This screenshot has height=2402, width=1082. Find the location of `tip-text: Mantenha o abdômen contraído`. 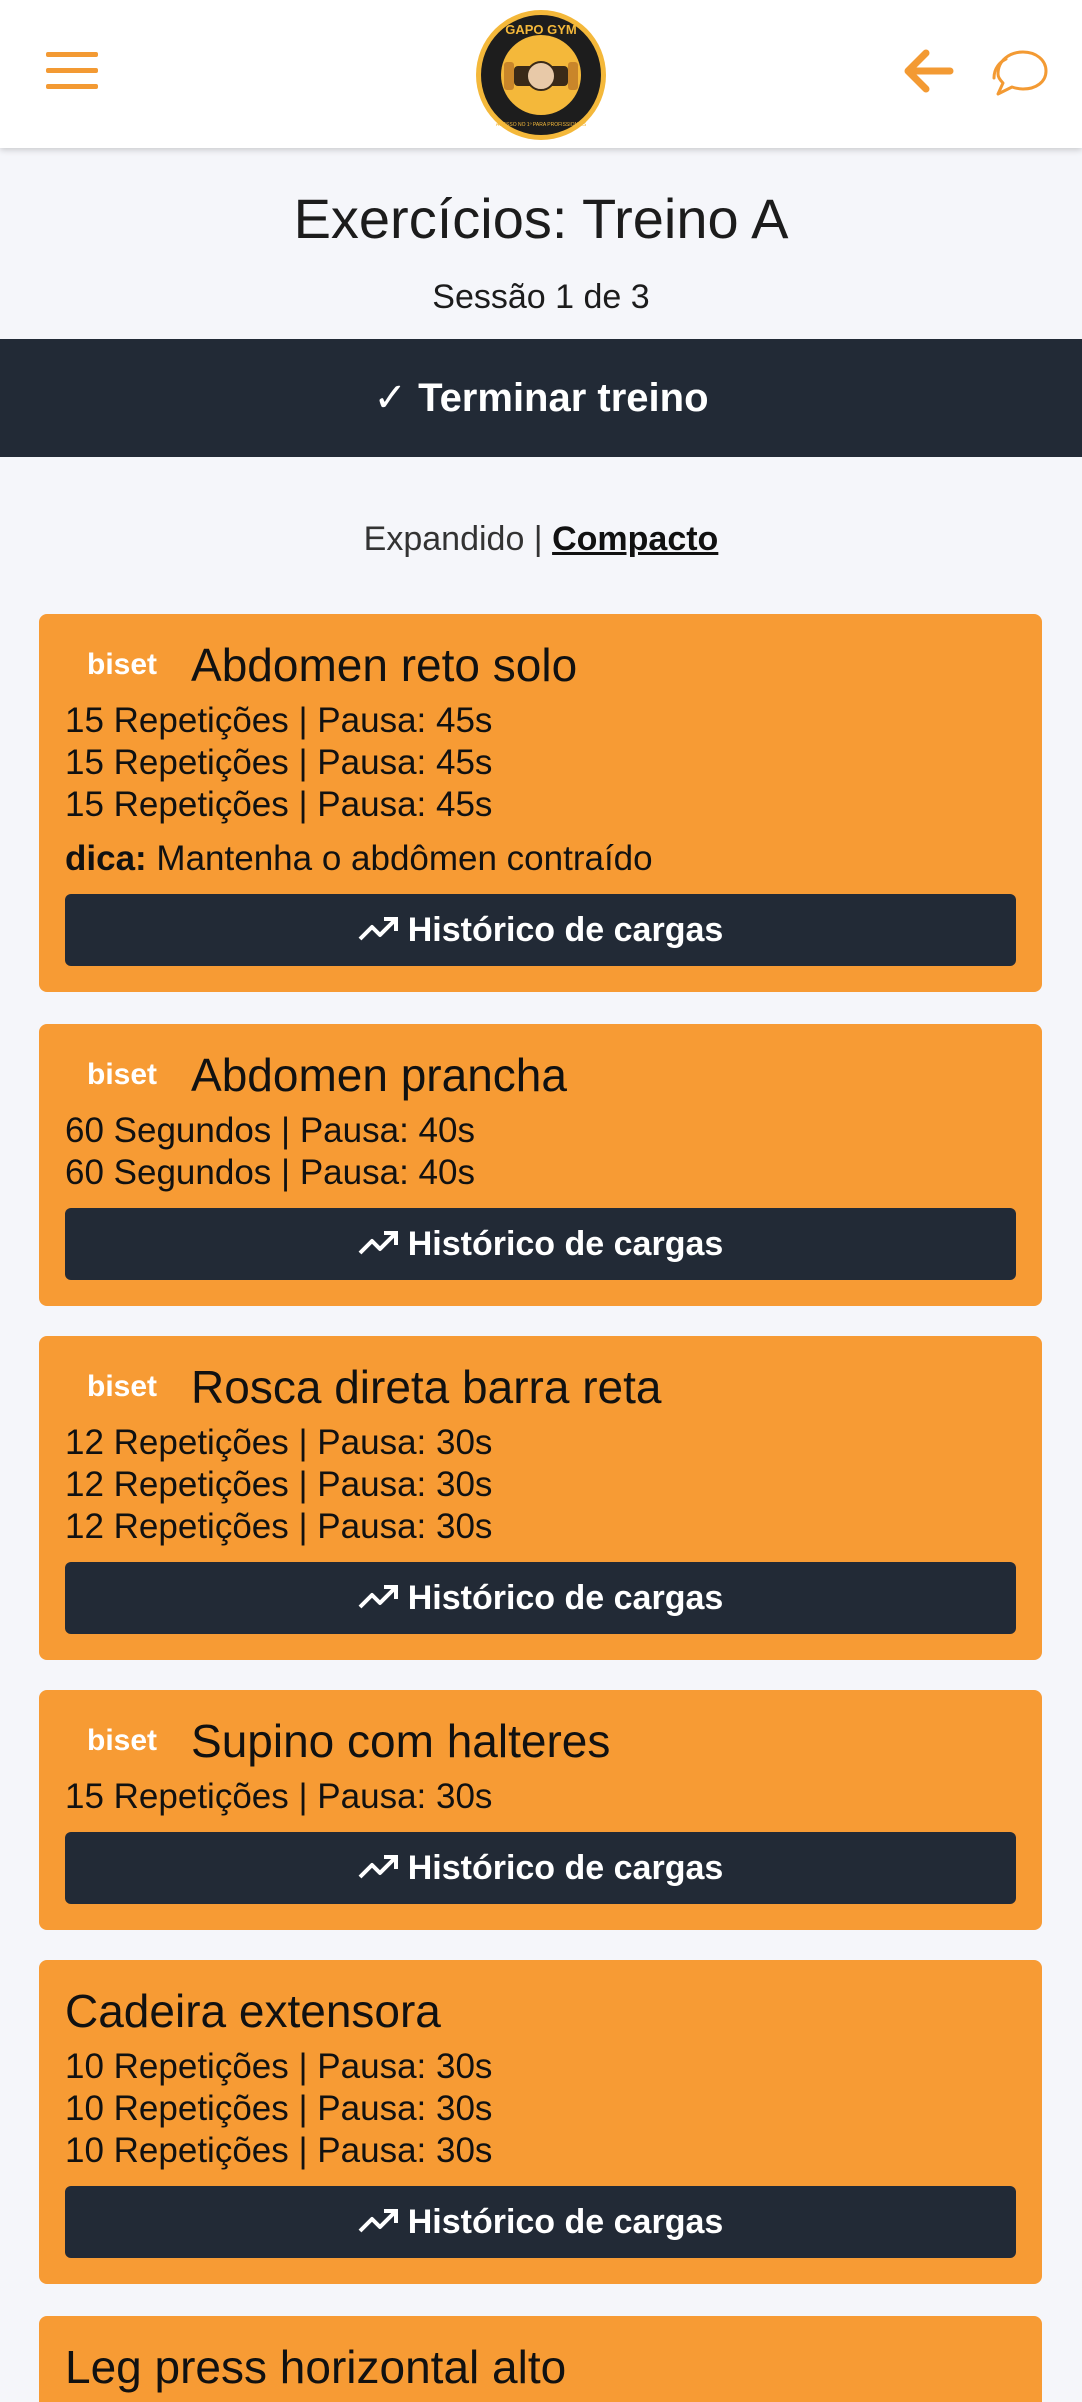

tip-text: Mantenha o abdômen contraído is located at coordinates (399, 858).